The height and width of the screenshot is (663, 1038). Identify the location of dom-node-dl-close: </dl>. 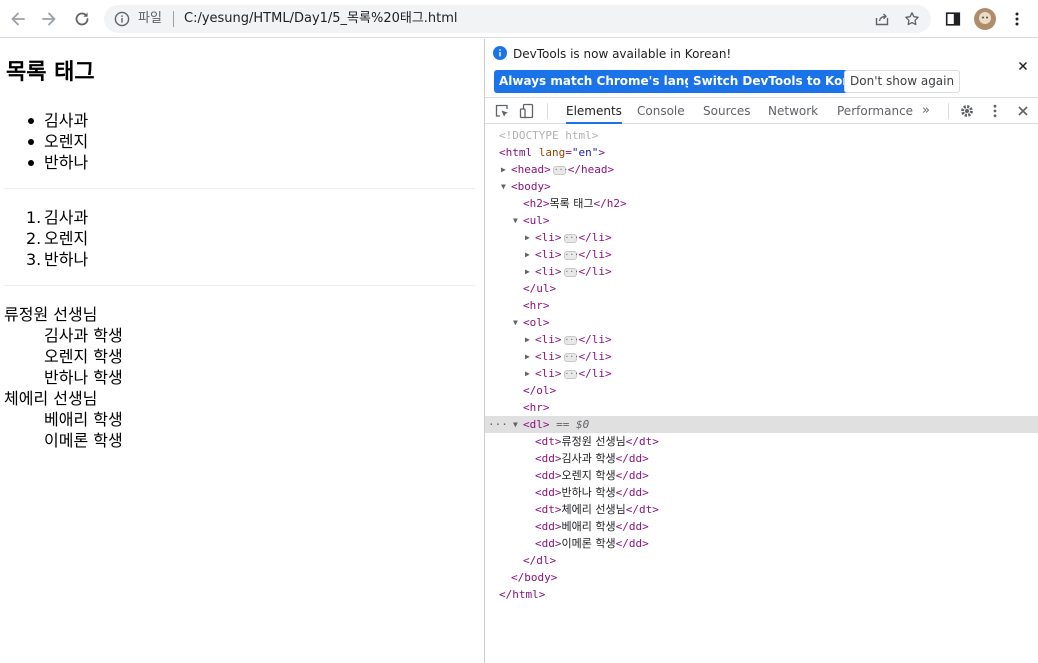
(761, 560).